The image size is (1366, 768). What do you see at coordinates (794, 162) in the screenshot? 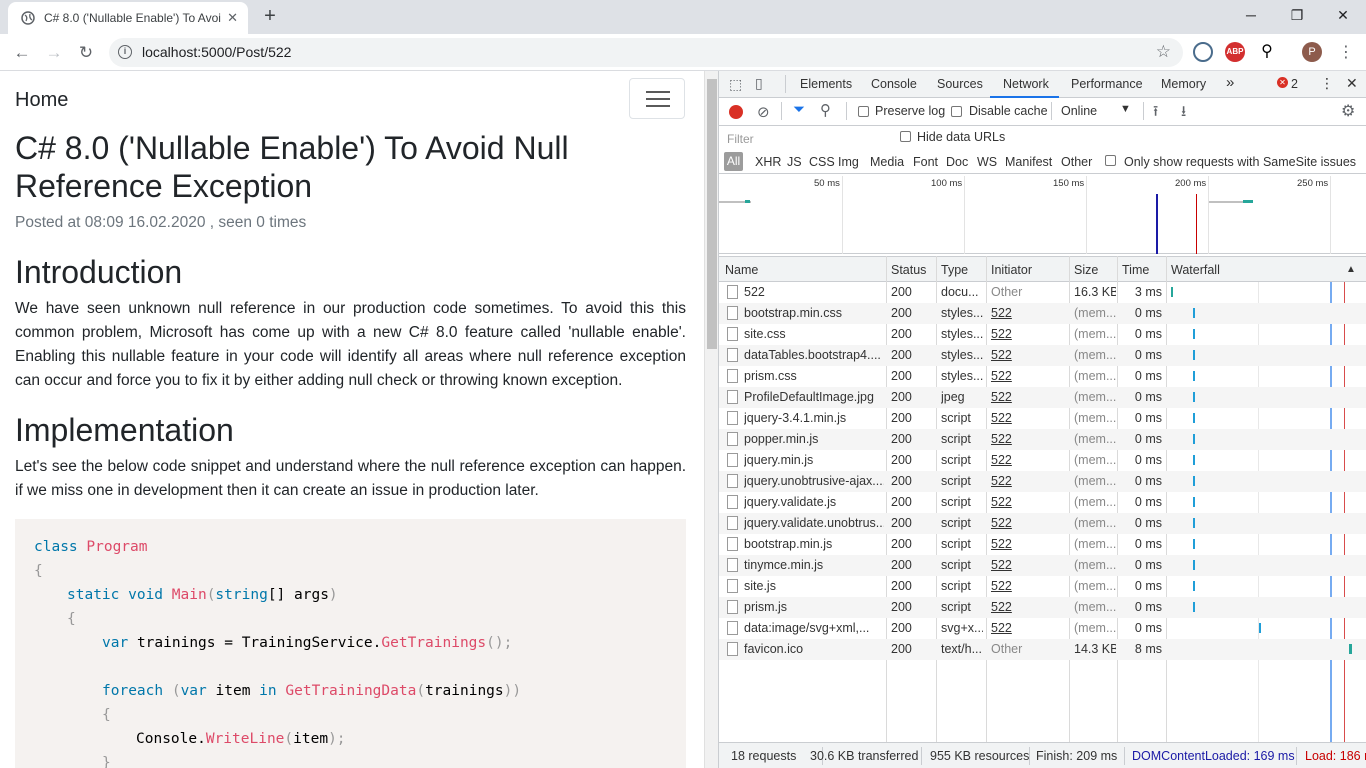
I see `type-filter-js: JS` at bounding box center [794, 162].